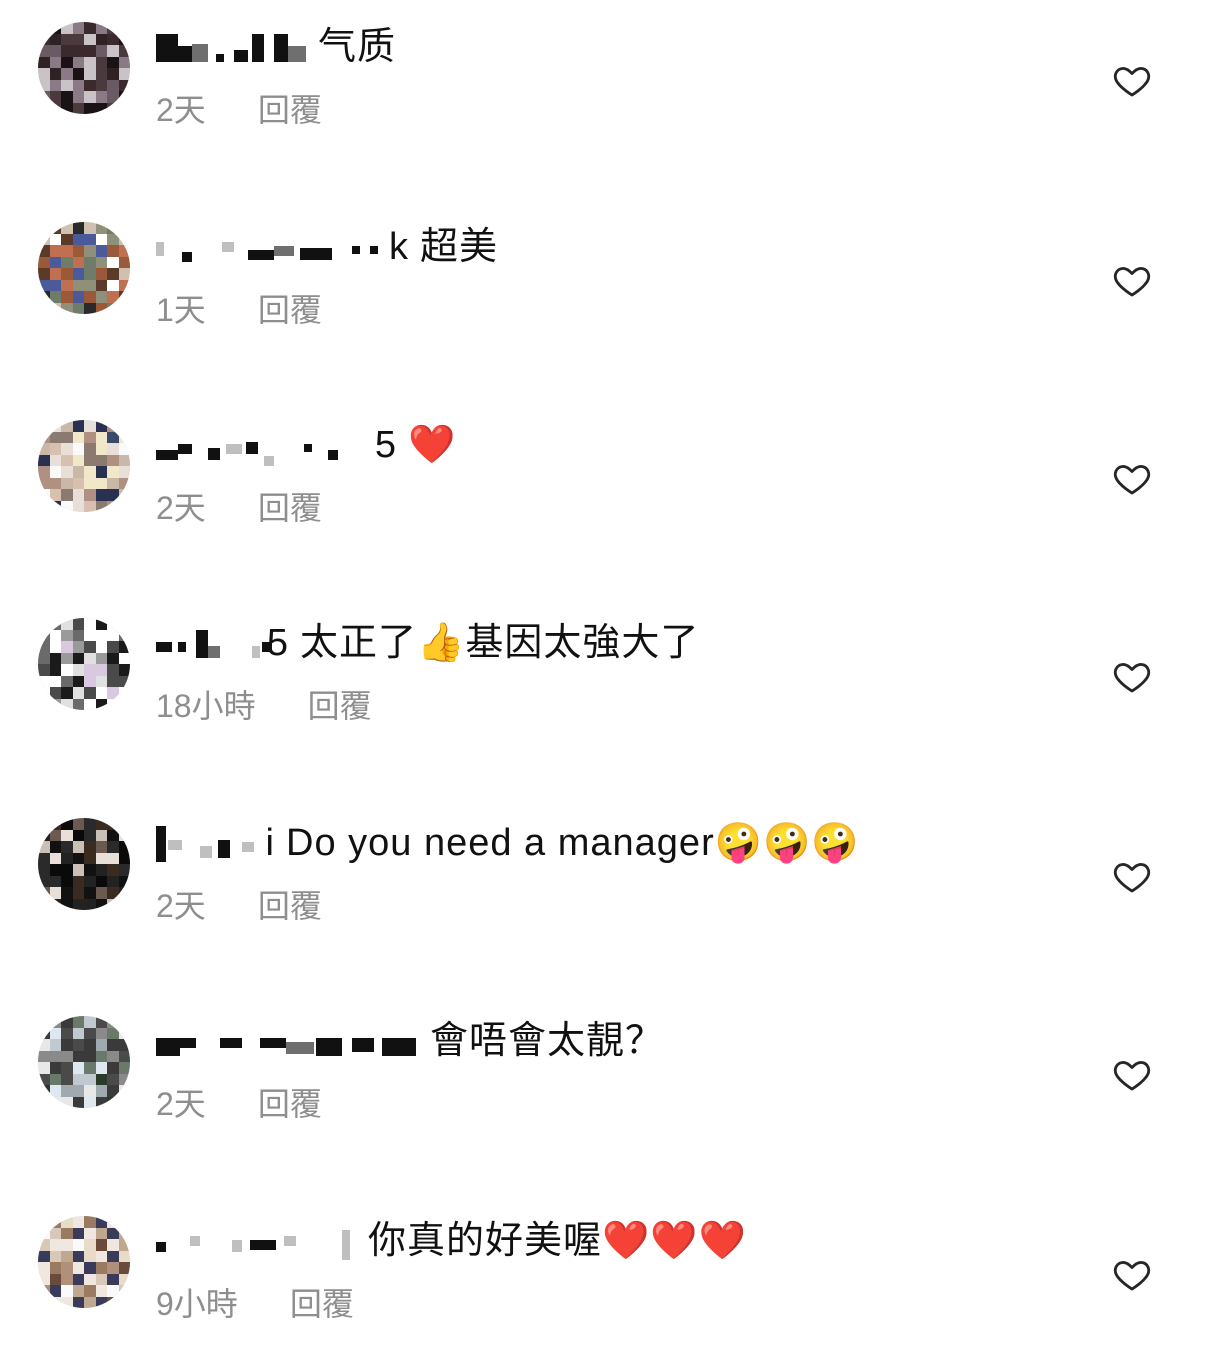 This screenshot has width=1214, height=1348. What do you see at coordinates (282, 247) in the screenshot?
I see `username-redacted: k` at bounding box center [282, 247].